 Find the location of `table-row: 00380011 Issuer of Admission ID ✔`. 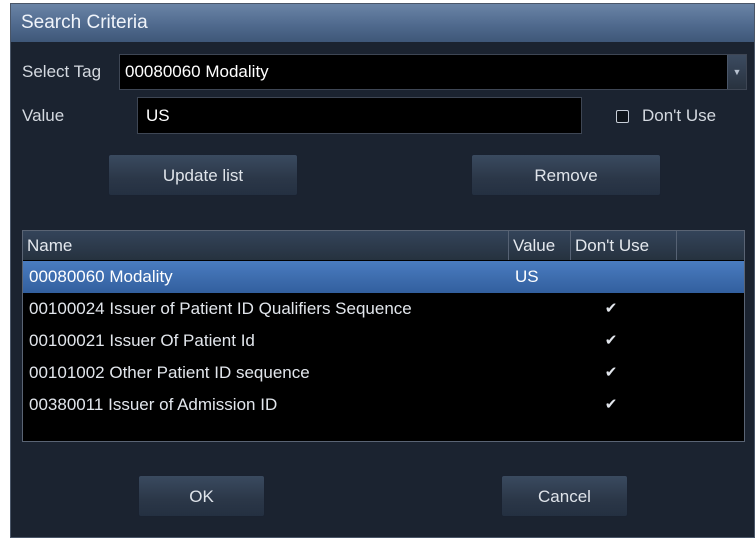

table-row: 00380011 Issuer of Admission ID ✔ is located at coordinates (383, 405).